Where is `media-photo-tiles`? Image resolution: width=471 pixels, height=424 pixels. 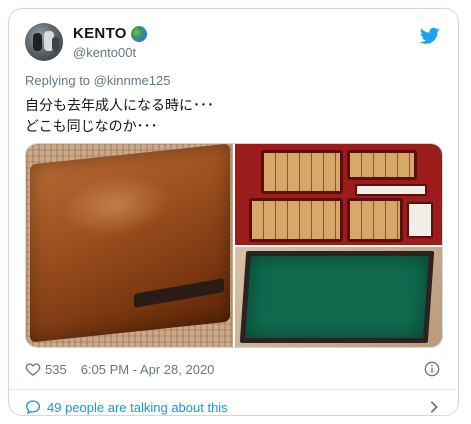
media-photo-tiles is located at coordinates (338, 194).